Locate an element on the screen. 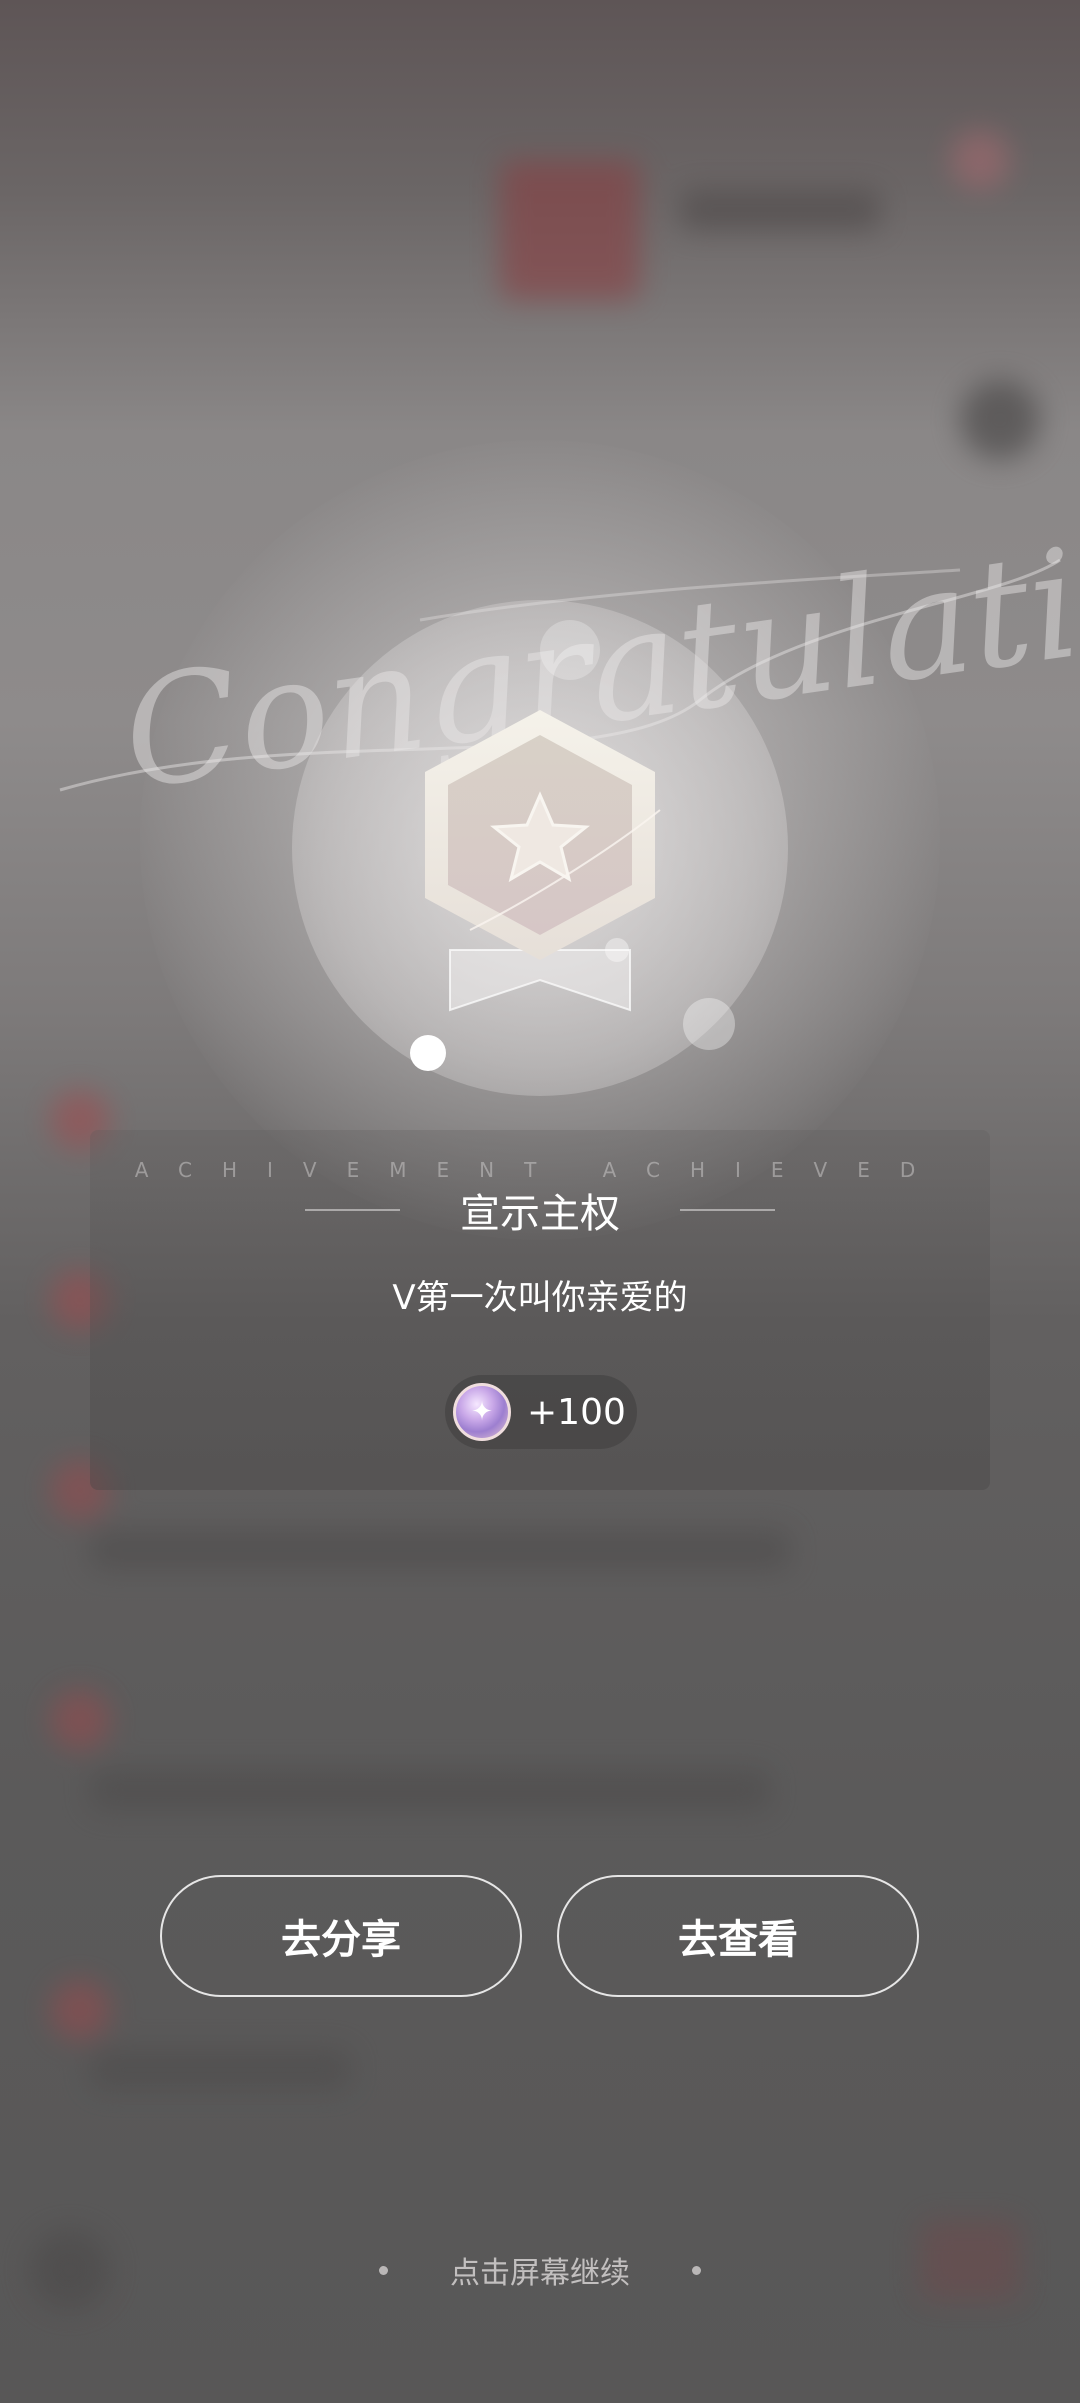 The image size is (1080, 2403). divider-right is located at coordinates (727, 1210).